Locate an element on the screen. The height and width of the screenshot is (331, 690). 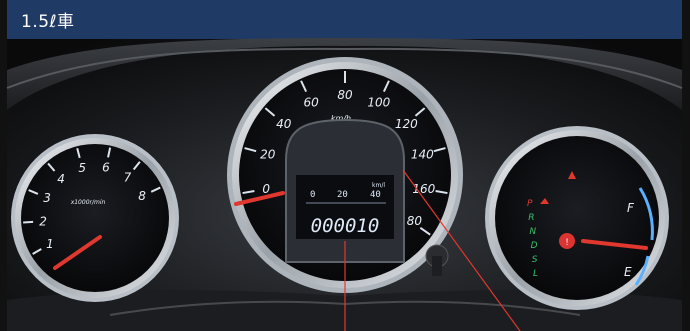
tach-number: 4 is located at coordinates (61, 179).